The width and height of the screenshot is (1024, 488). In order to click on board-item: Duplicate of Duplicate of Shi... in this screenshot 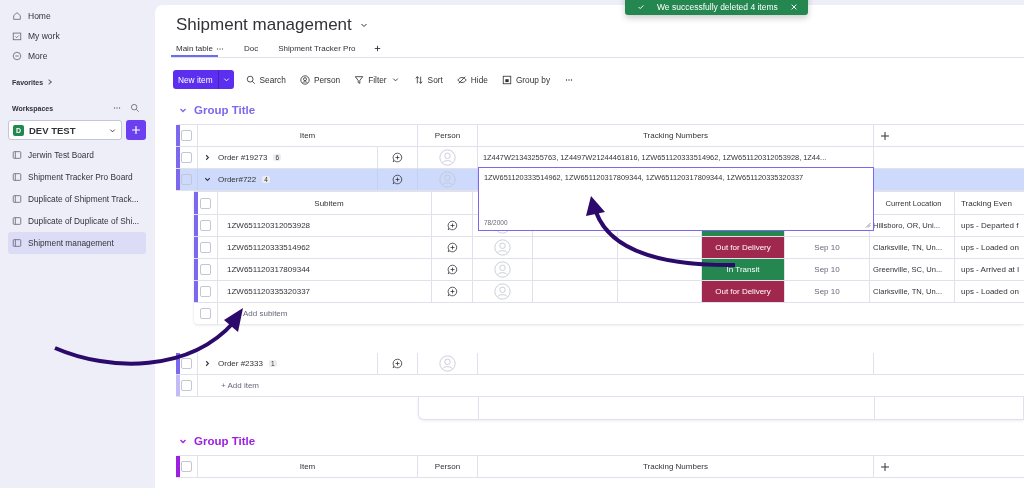, I will do `click(77, 221)`.